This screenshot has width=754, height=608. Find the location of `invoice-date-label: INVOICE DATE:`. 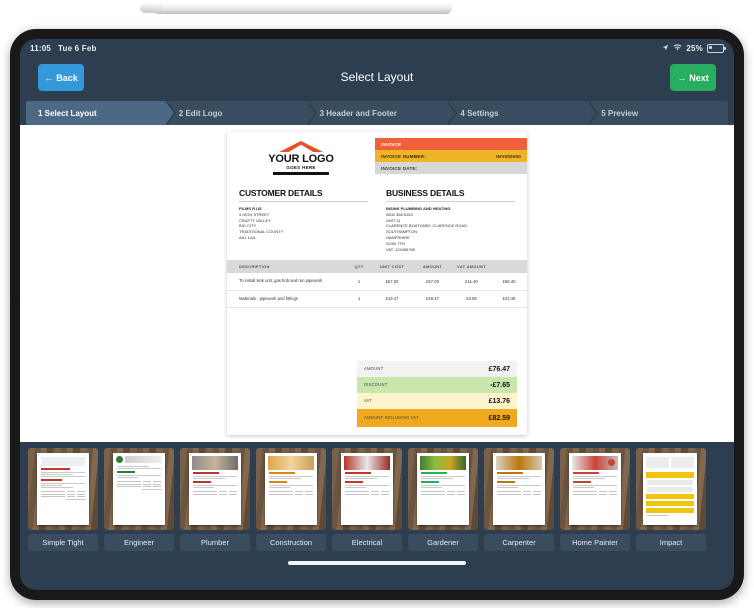

invoice-date-label: INVOICE DATE: is located at coordinates (399, 168).